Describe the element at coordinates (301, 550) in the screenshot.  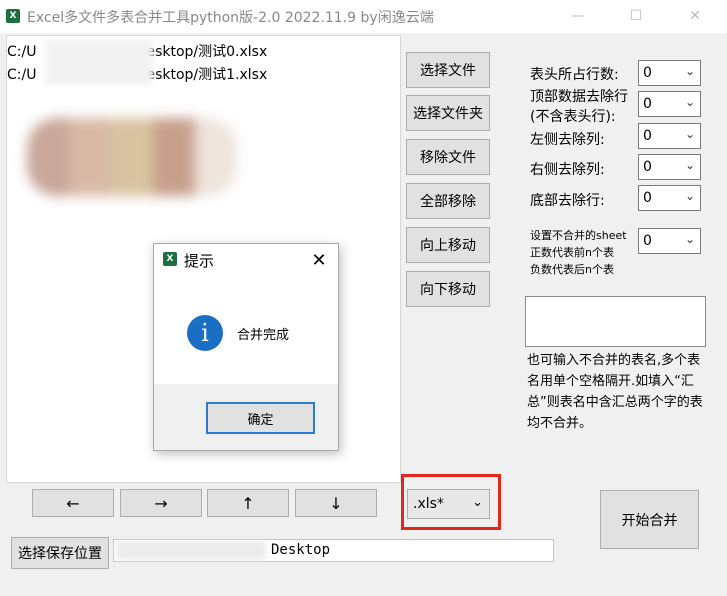
I see `save-path-text: Desktop` at that location.